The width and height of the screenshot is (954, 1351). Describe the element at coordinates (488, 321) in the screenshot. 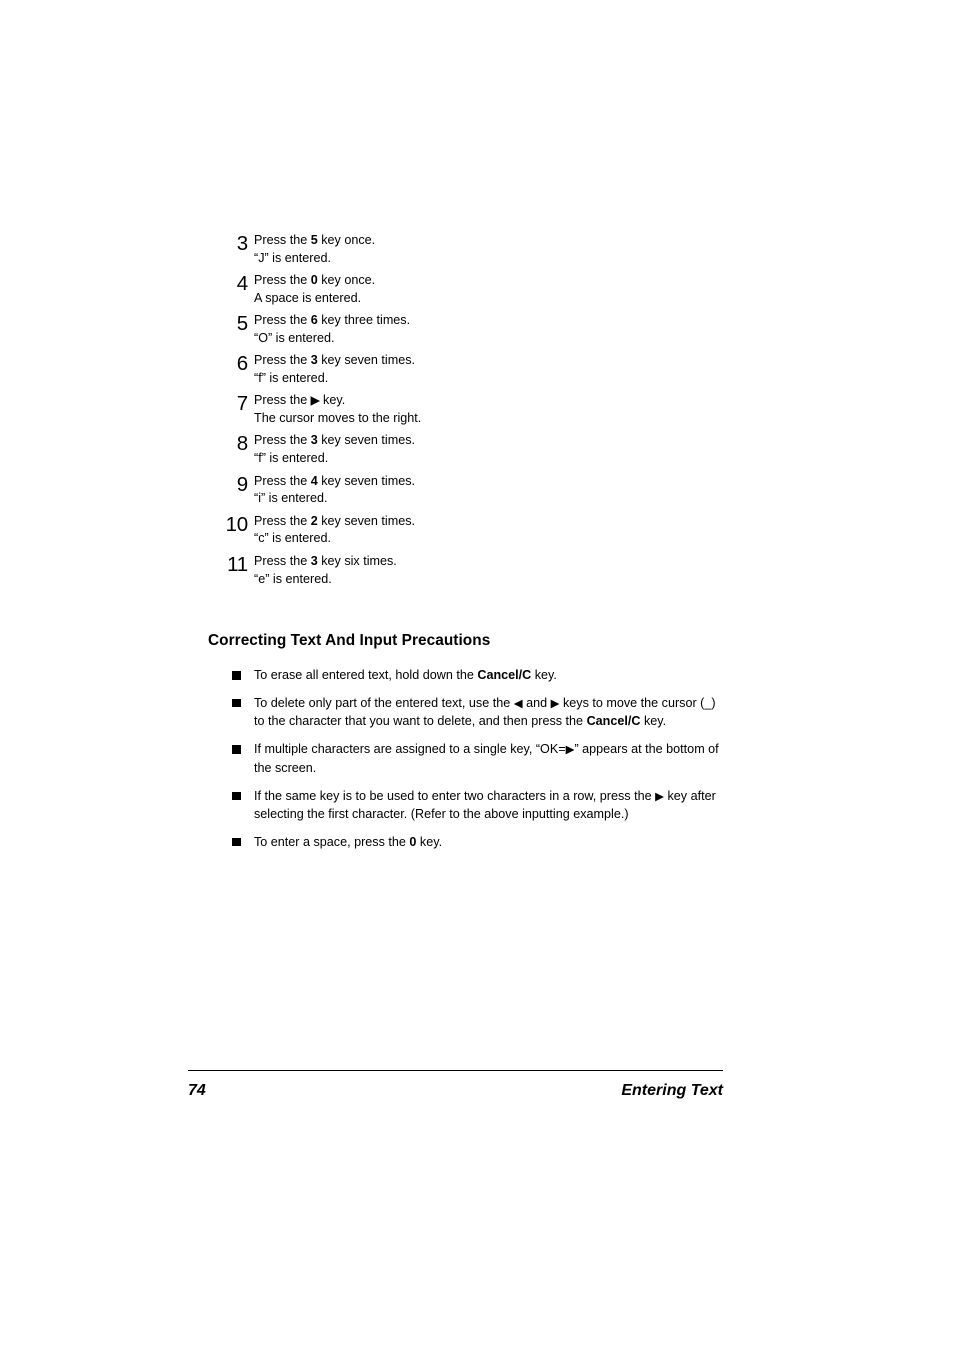

I see `step-instruction: Press the 6 key three times.` at that location.